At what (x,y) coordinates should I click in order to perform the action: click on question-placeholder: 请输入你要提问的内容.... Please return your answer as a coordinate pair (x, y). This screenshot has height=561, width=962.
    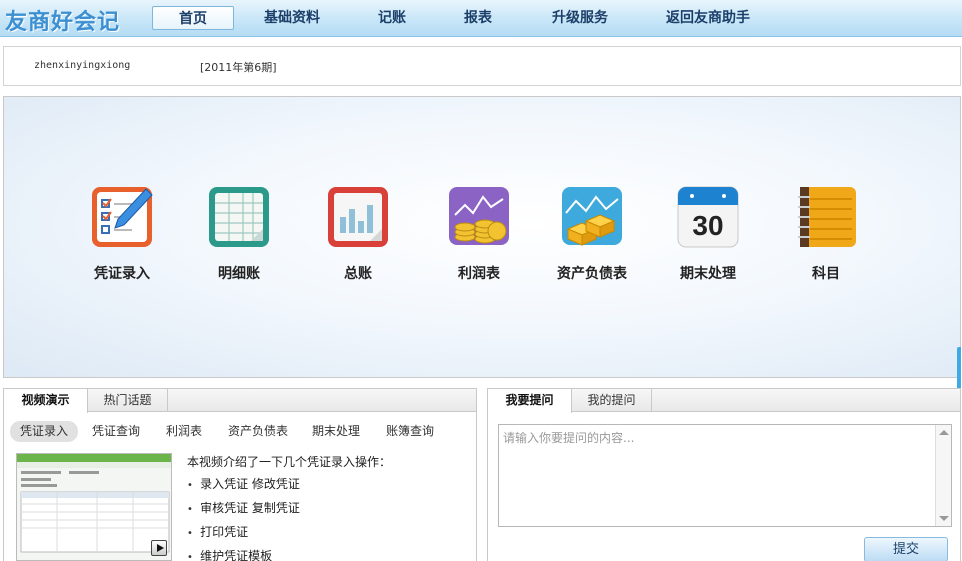
    Looking at the image, I should click on (569, 438).